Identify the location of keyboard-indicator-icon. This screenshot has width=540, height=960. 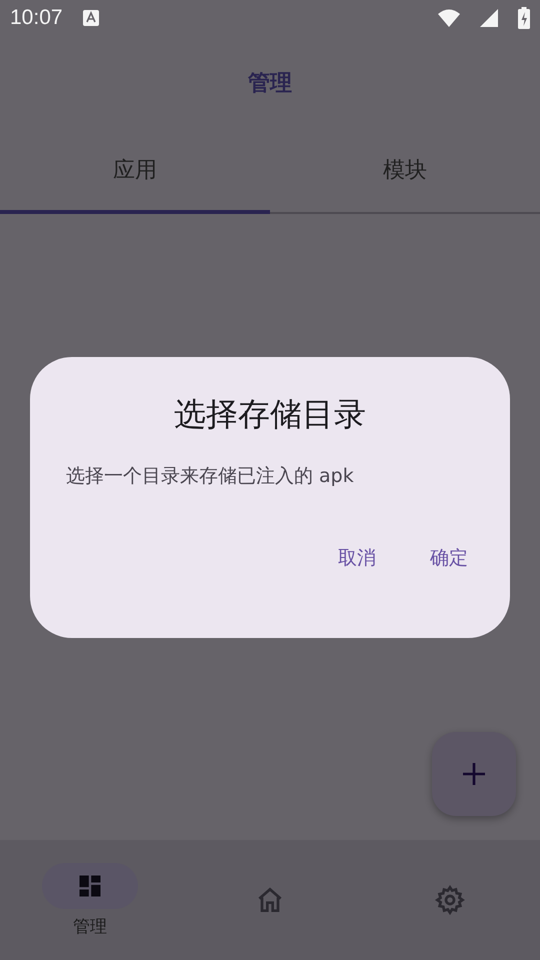
(90, 18).